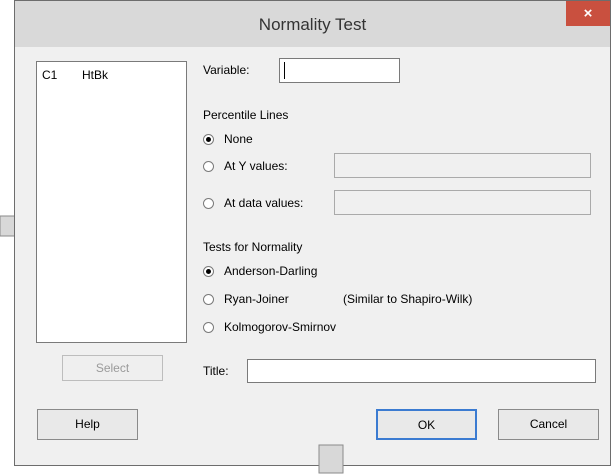  I want to click on title-label: Title:, so click(216, 371).